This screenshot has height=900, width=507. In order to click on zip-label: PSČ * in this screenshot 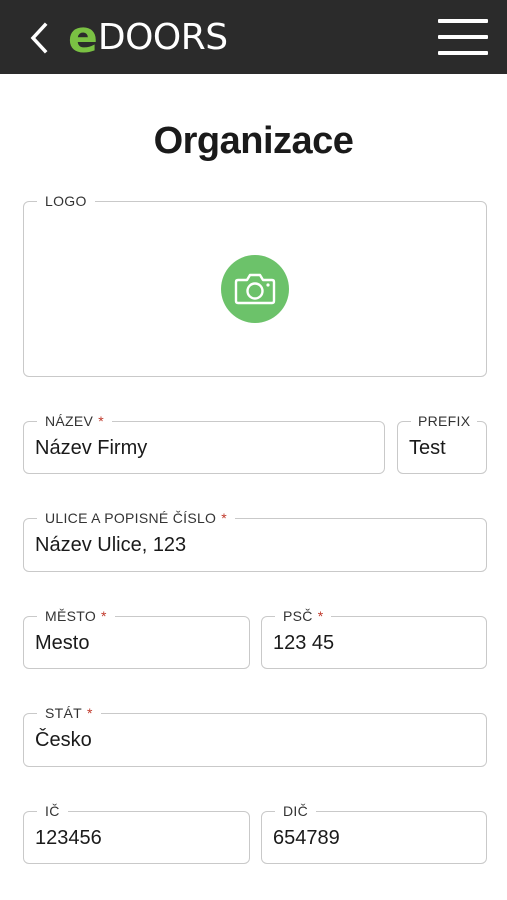, I will do `click(303, 616)`.